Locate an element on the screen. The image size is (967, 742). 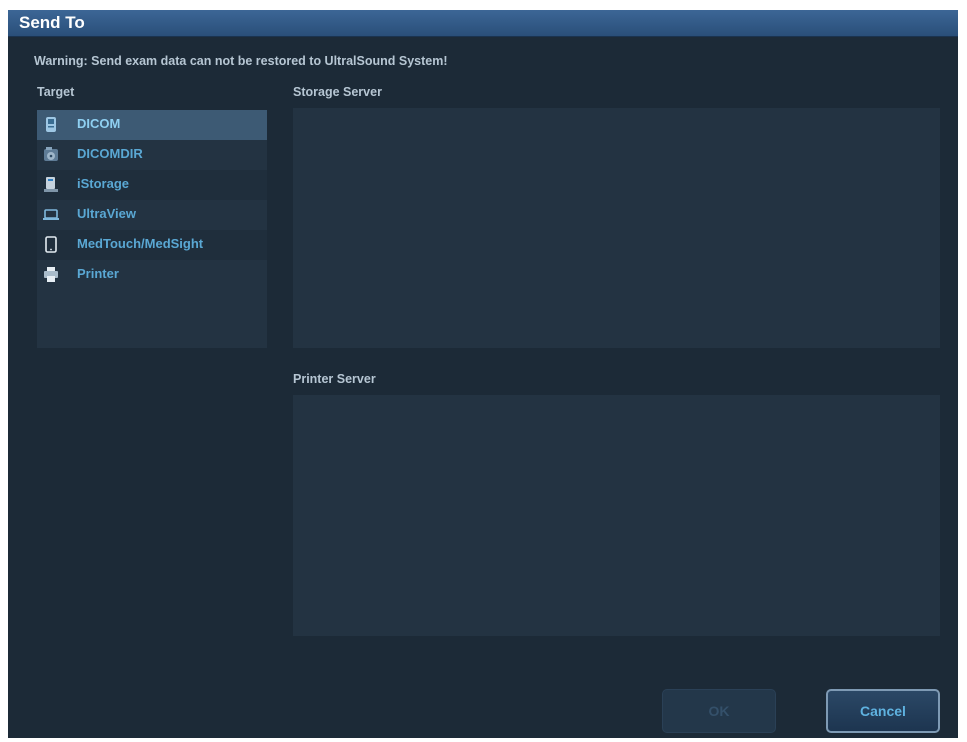
target-item-istorage: iStorage is located at coordinates (152, 185).